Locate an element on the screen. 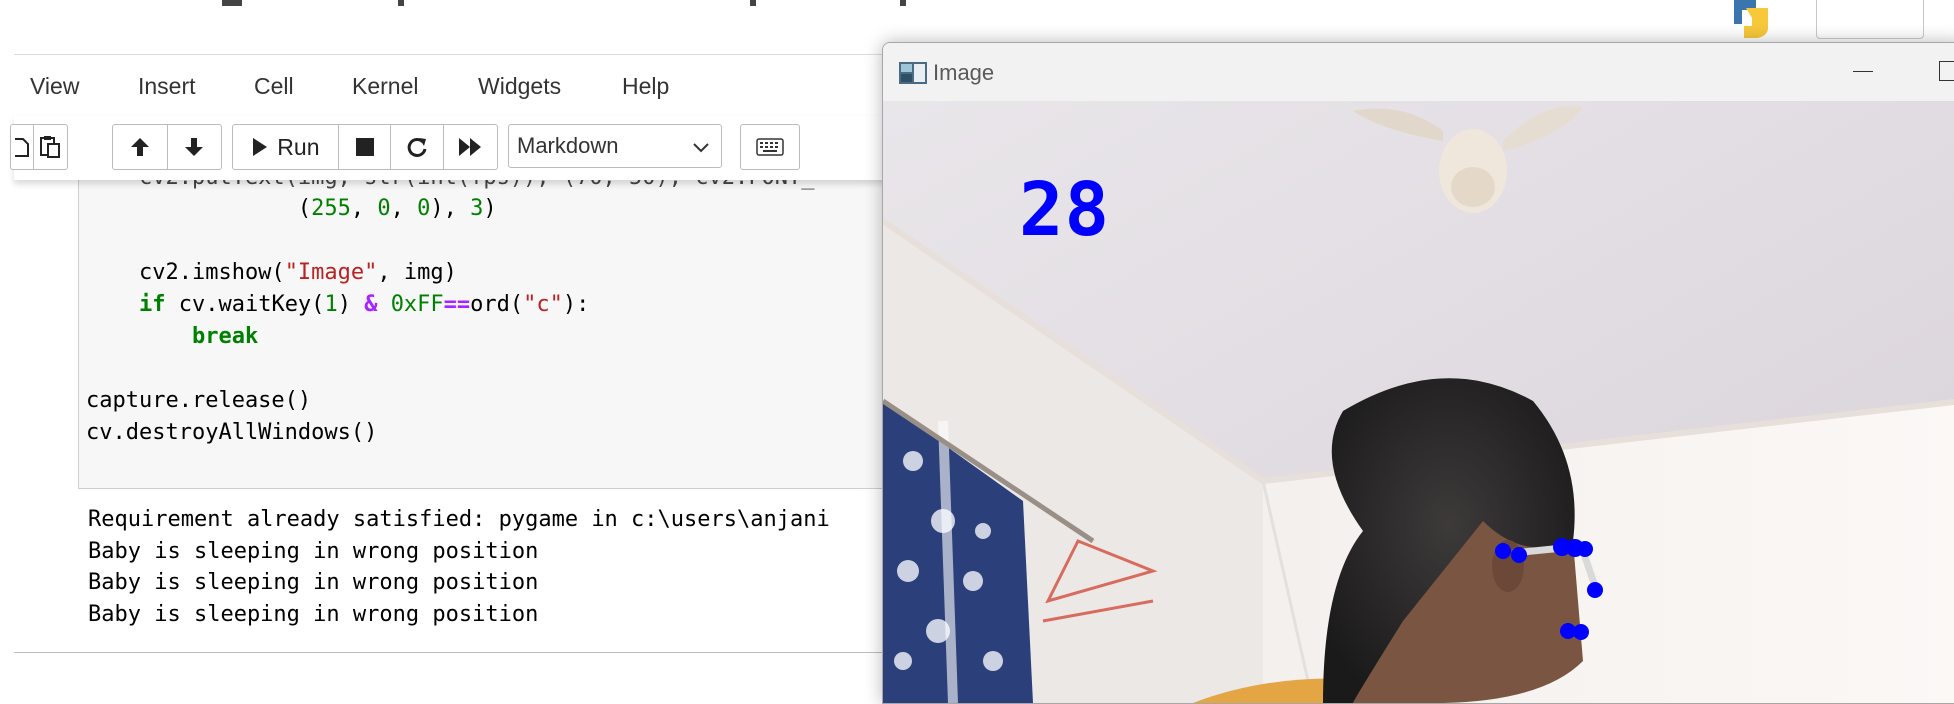 The height and width of the screenshot is (704, 1954). move-group is located at coordinates (167, 147).